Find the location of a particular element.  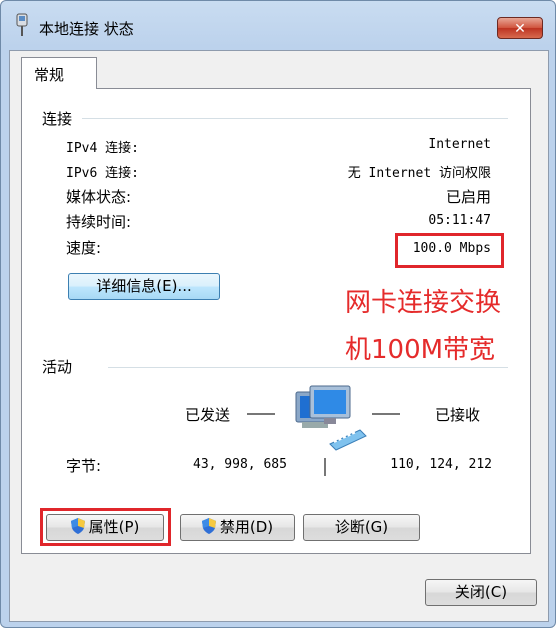

received-label: 已接收 is located at coordinates (458, 415).